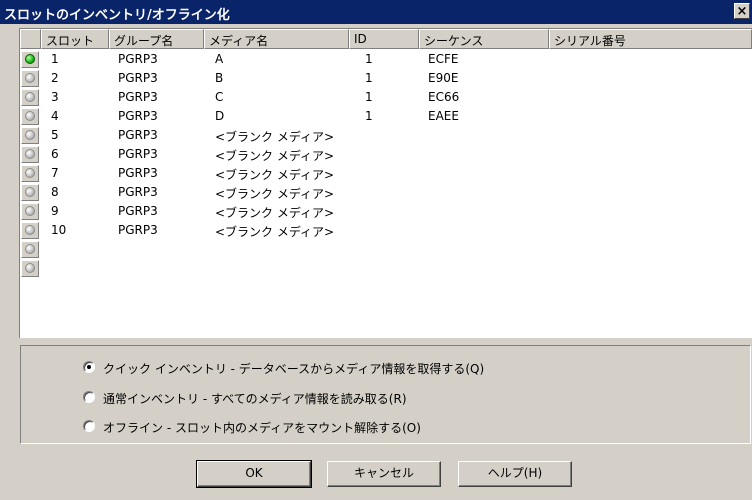 This screenshot has height=500, width=752. What do you see at coordinates (262, 428) in the screenshot?
I see `radio-label: オフライン - スロット内のメディアをマウント解除する(O)` at bounding box center [262, 428].